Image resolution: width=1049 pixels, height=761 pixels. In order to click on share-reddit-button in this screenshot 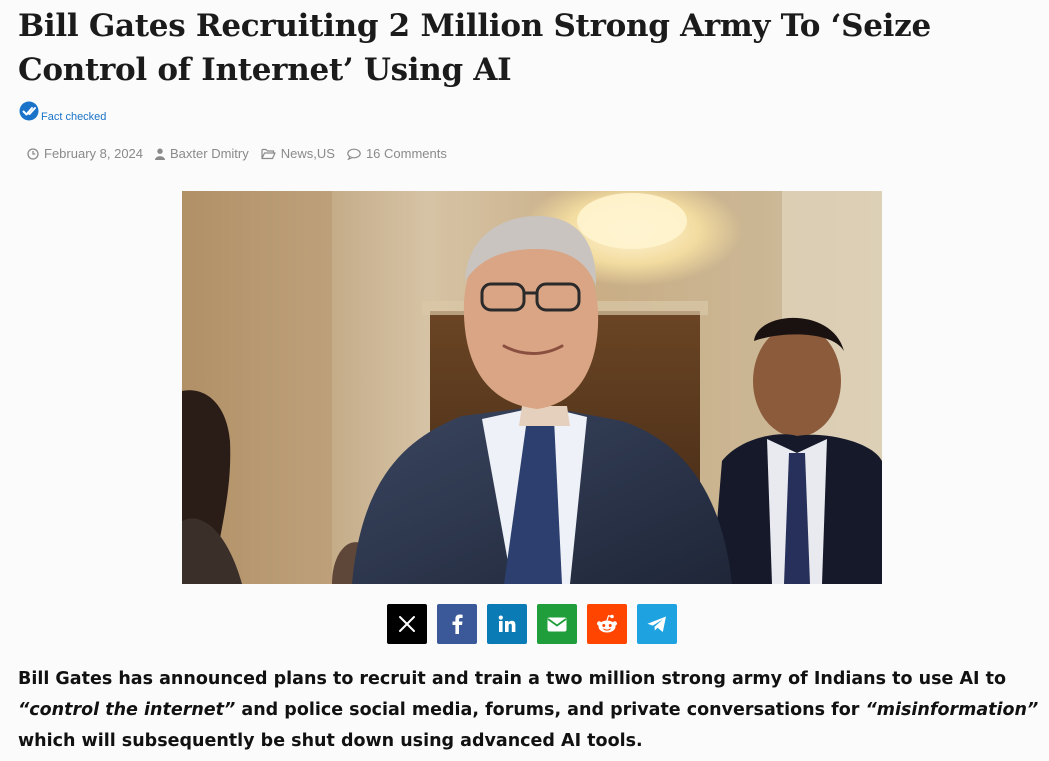, I will do `click(607, 624)`.